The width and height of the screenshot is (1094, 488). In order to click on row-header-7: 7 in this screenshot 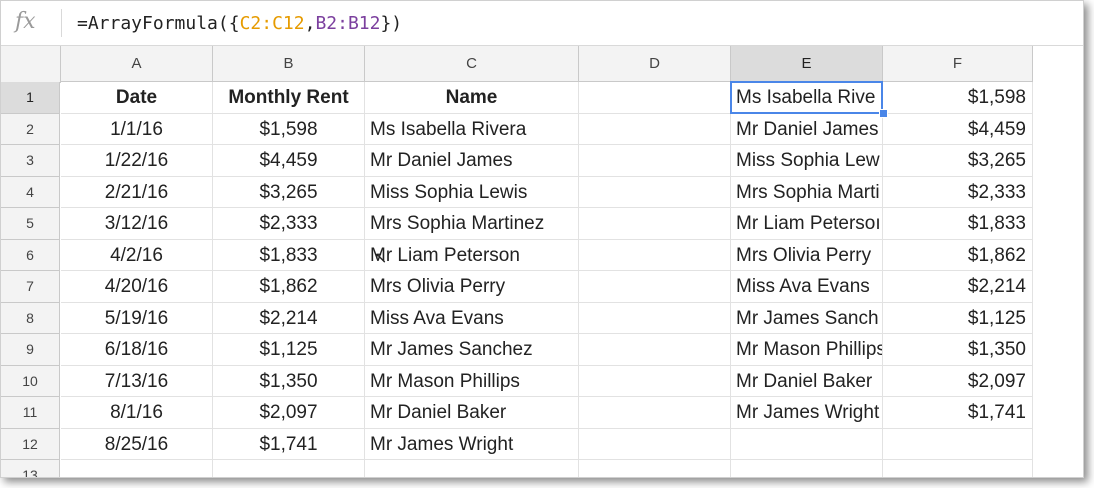, I will do `click(30, 287)`.